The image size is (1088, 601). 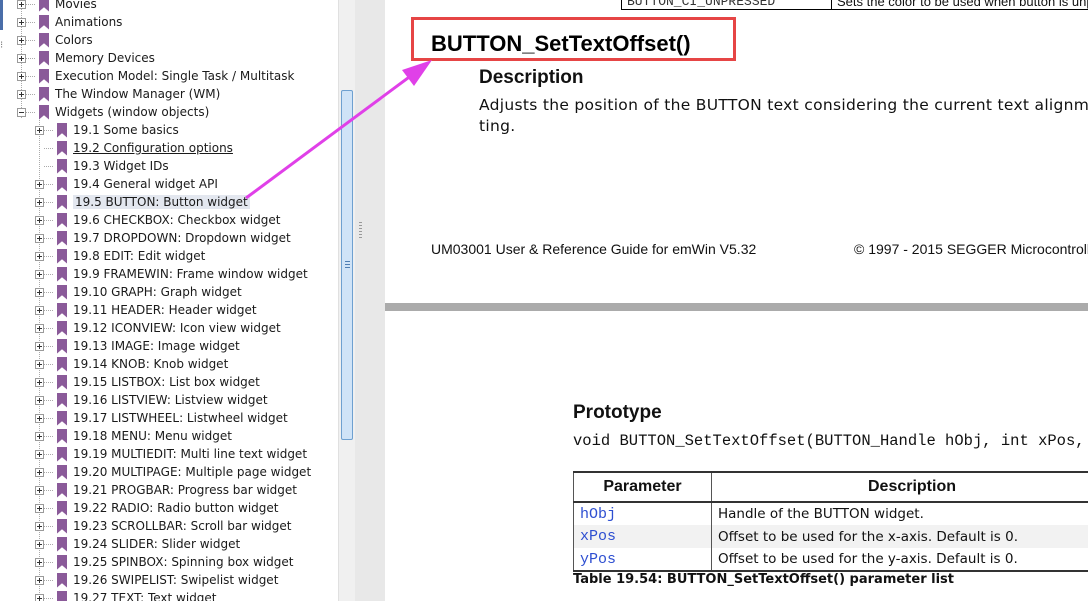 What do you see at coordinates (166, 490) in the screenshot?
I see `widget-bookmark-item: 19.21 PROGBAR: Progress bar widget` at bounding box center [166, 490].